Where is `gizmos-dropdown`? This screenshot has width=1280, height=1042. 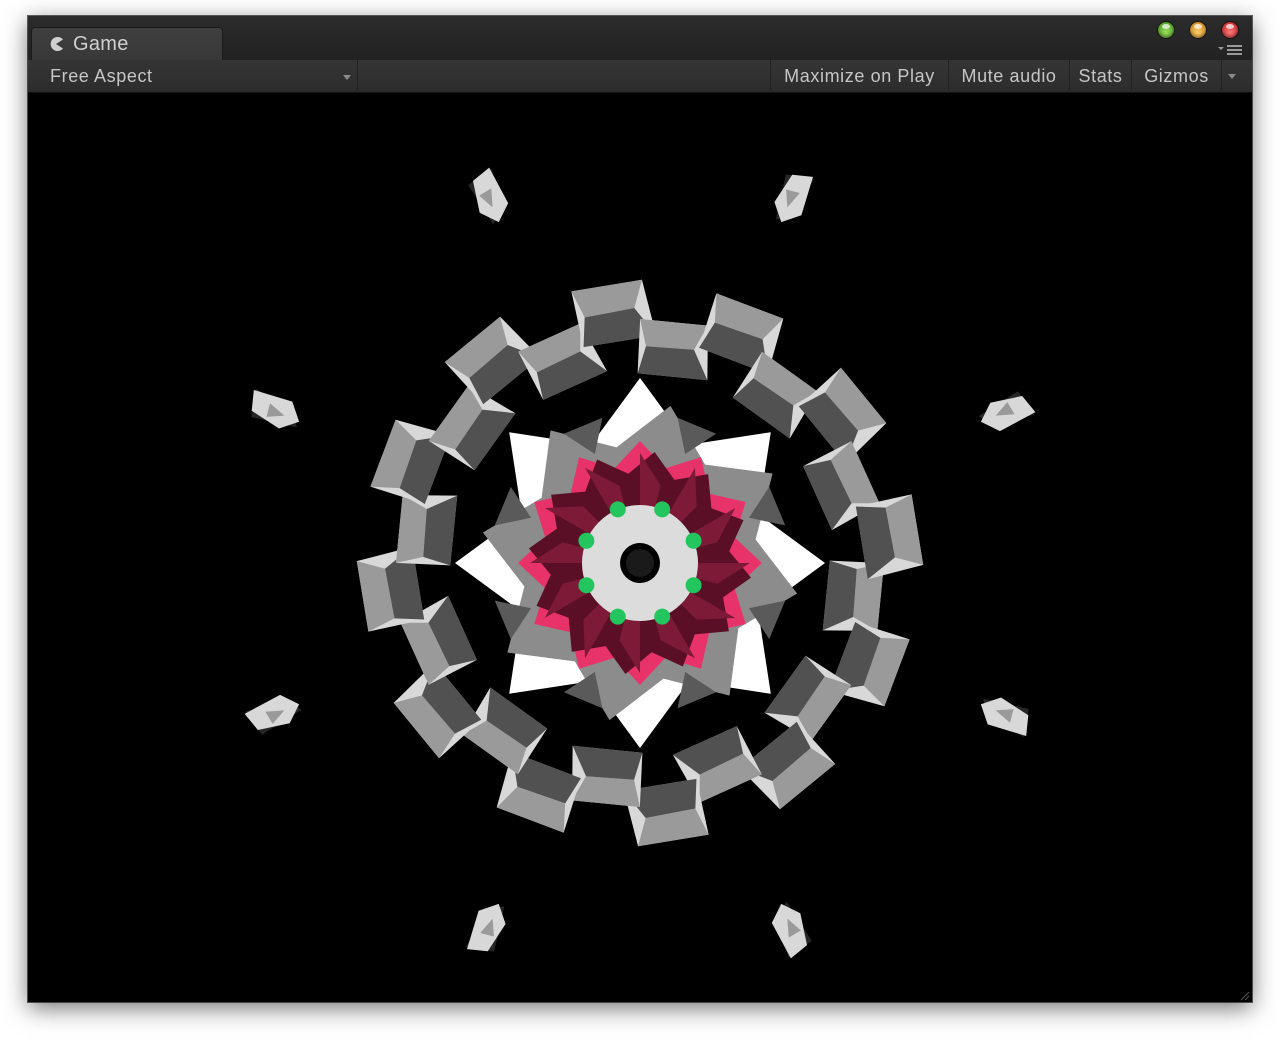
gizmos-dropdown is located at coordinates (1231, 76).